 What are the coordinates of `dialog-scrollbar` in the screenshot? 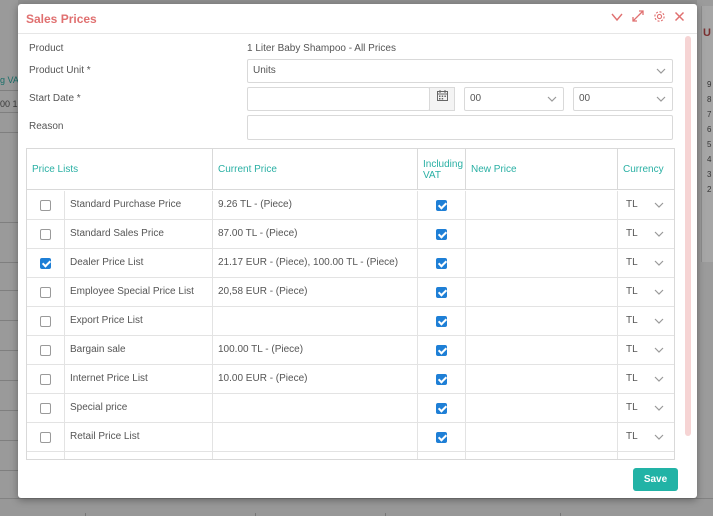 It's located at (688, 236).